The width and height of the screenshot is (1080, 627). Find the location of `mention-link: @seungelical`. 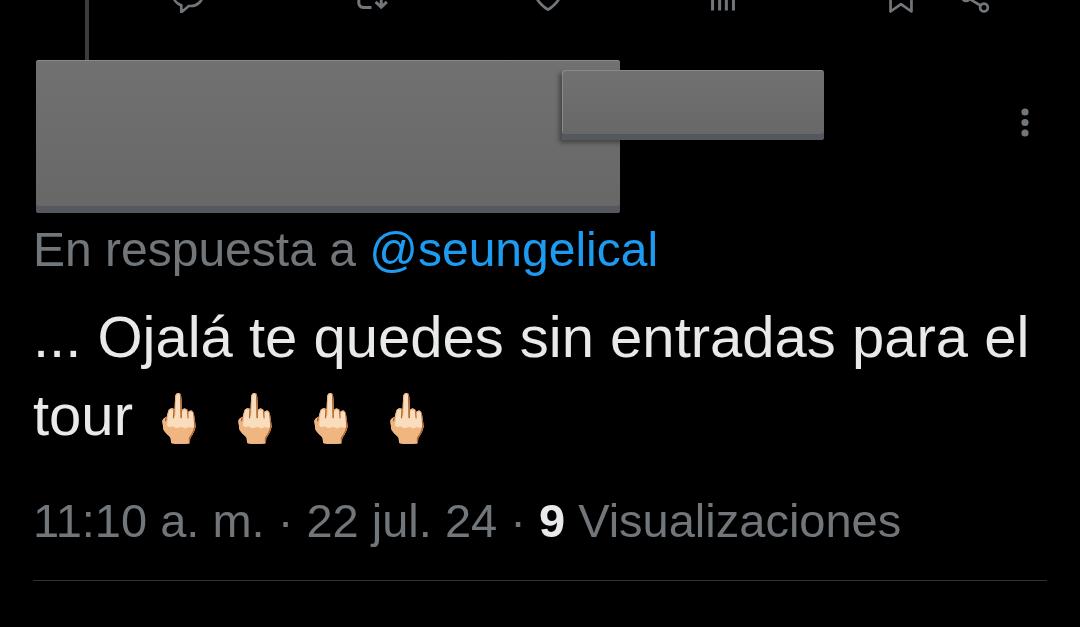

mention-link: @seungelical is located at coordinates (514, 249).